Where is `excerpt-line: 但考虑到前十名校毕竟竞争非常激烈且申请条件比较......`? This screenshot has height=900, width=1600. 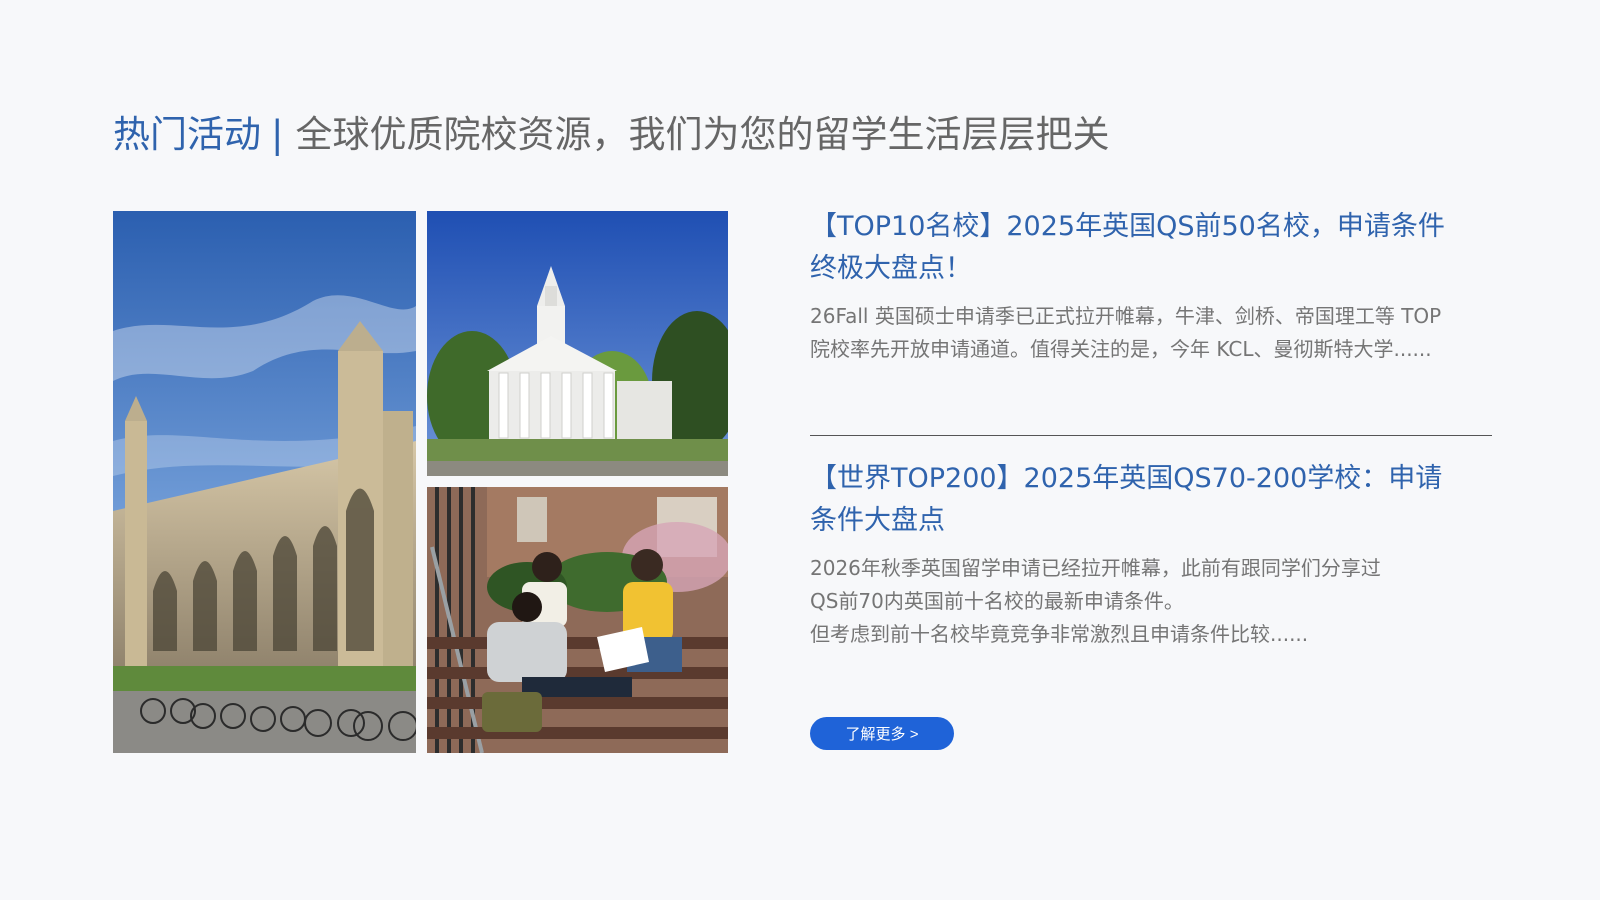
excerpt-line: 但考虑到前十名校毕竟竞争非常激烈且申请条件比较...... is located at coordinates (1059, 634).